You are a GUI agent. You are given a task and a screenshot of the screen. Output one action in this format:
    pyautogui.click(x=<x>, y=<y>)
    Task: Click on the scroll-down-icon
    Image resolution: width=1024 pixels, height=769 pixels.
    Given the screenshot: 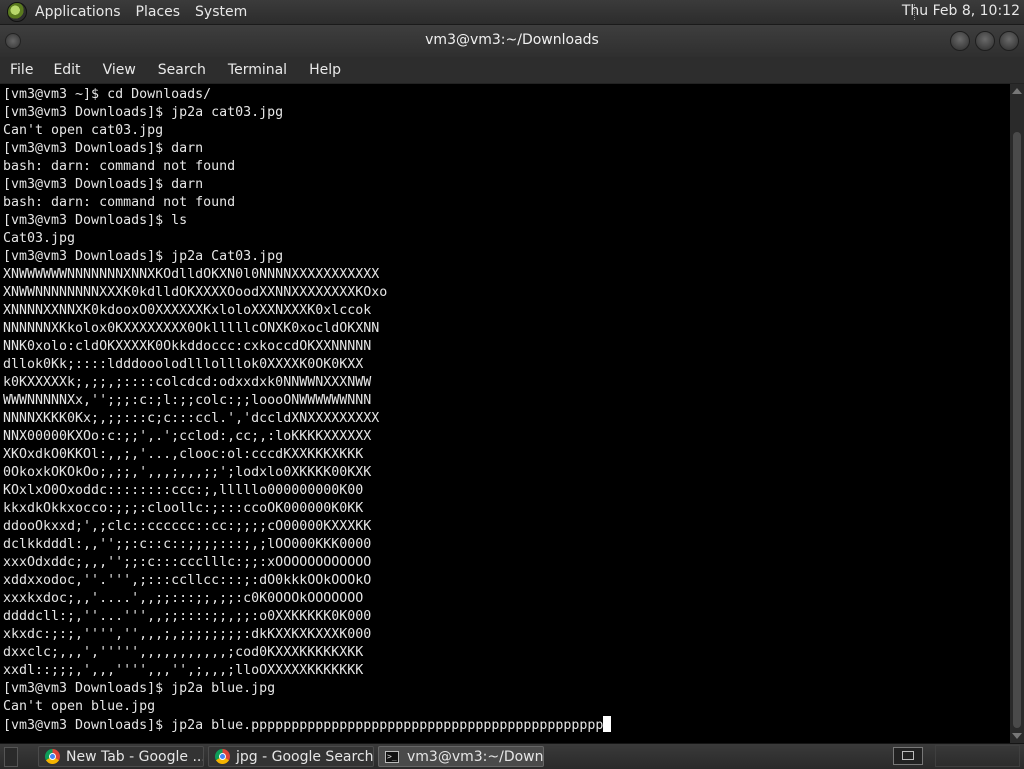 What is the action you would take?
    pyautogui.click(x=1017, y=736)
    